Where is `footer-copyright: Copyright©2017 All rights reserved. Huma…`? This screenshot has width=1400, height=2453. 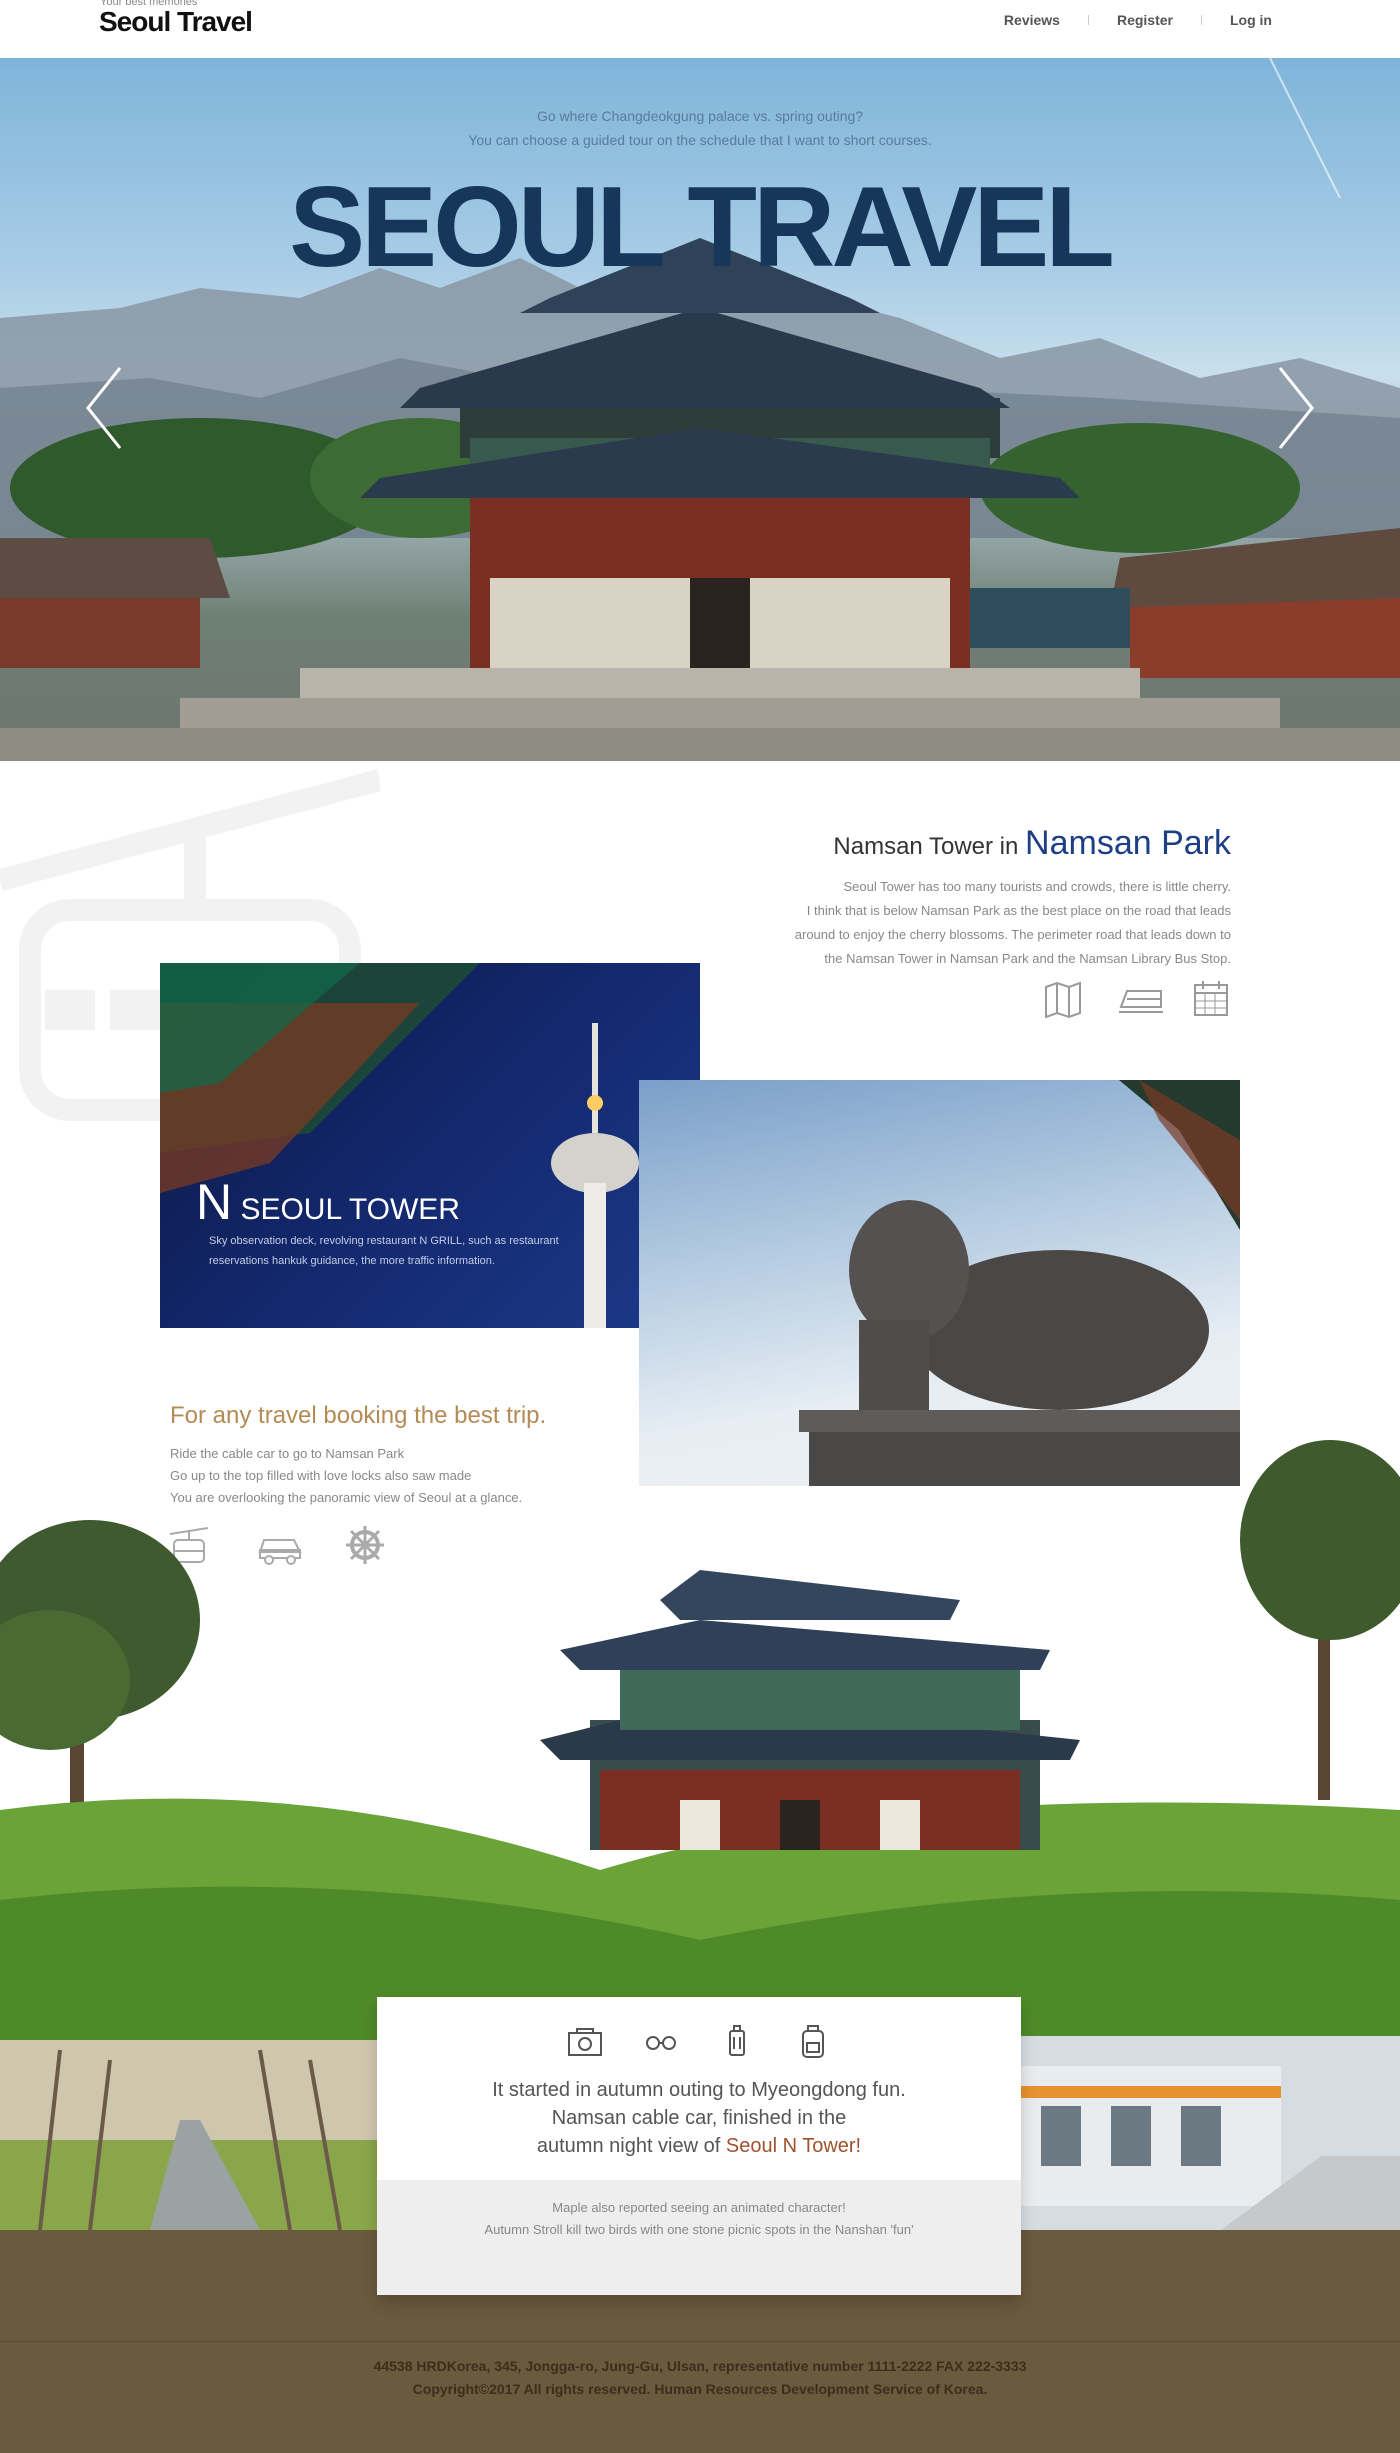 footer-copyright: Copyright©2017 All rights reserved. Huma… is located at coordinates (700, 2389).